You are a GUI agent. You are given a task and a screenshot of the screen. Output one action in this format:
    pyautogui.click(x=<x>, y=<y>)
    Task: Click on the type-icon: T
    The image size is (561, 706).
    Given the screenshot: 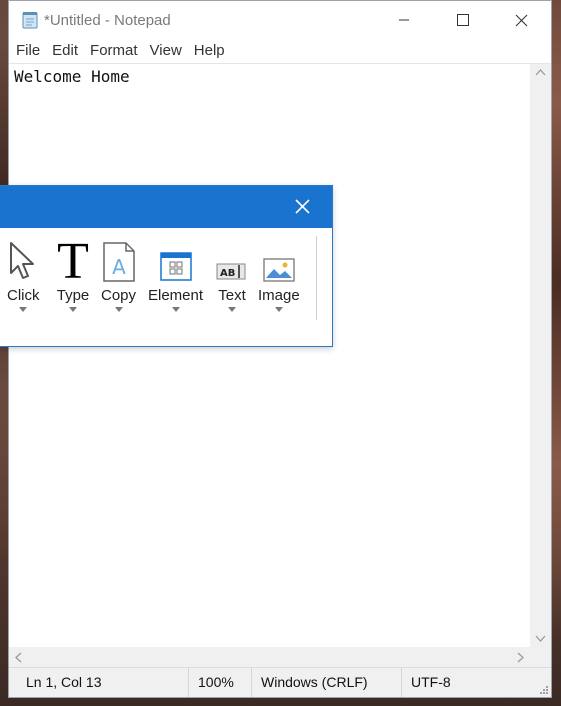 What is the action you would take?
    pyautogui.click(x=73, y=260)
    